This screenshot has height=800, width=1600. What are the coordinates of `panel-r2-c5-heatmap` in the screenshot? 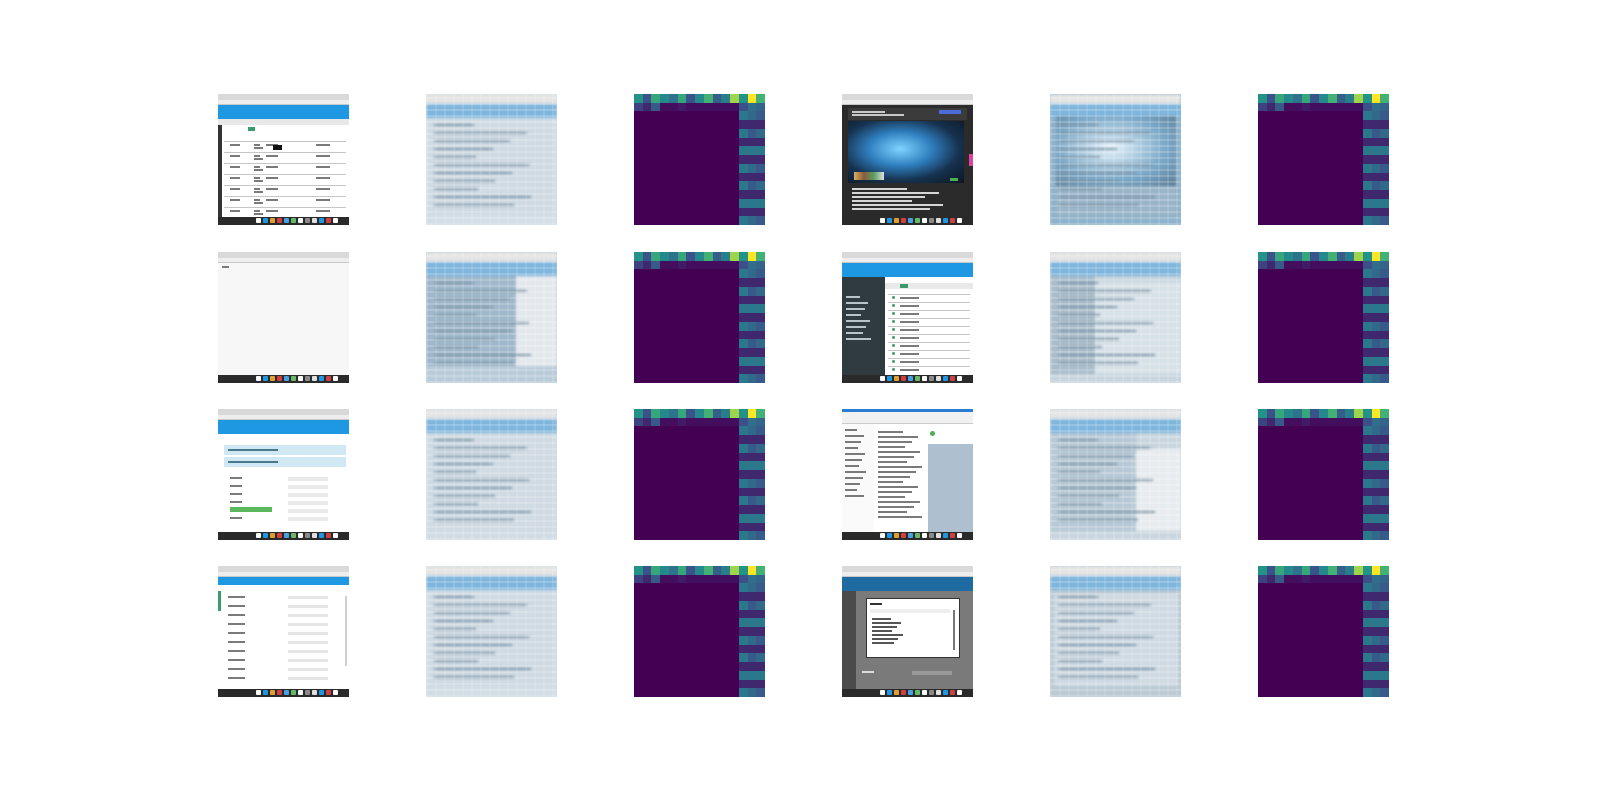 It's located at (1323, 474).